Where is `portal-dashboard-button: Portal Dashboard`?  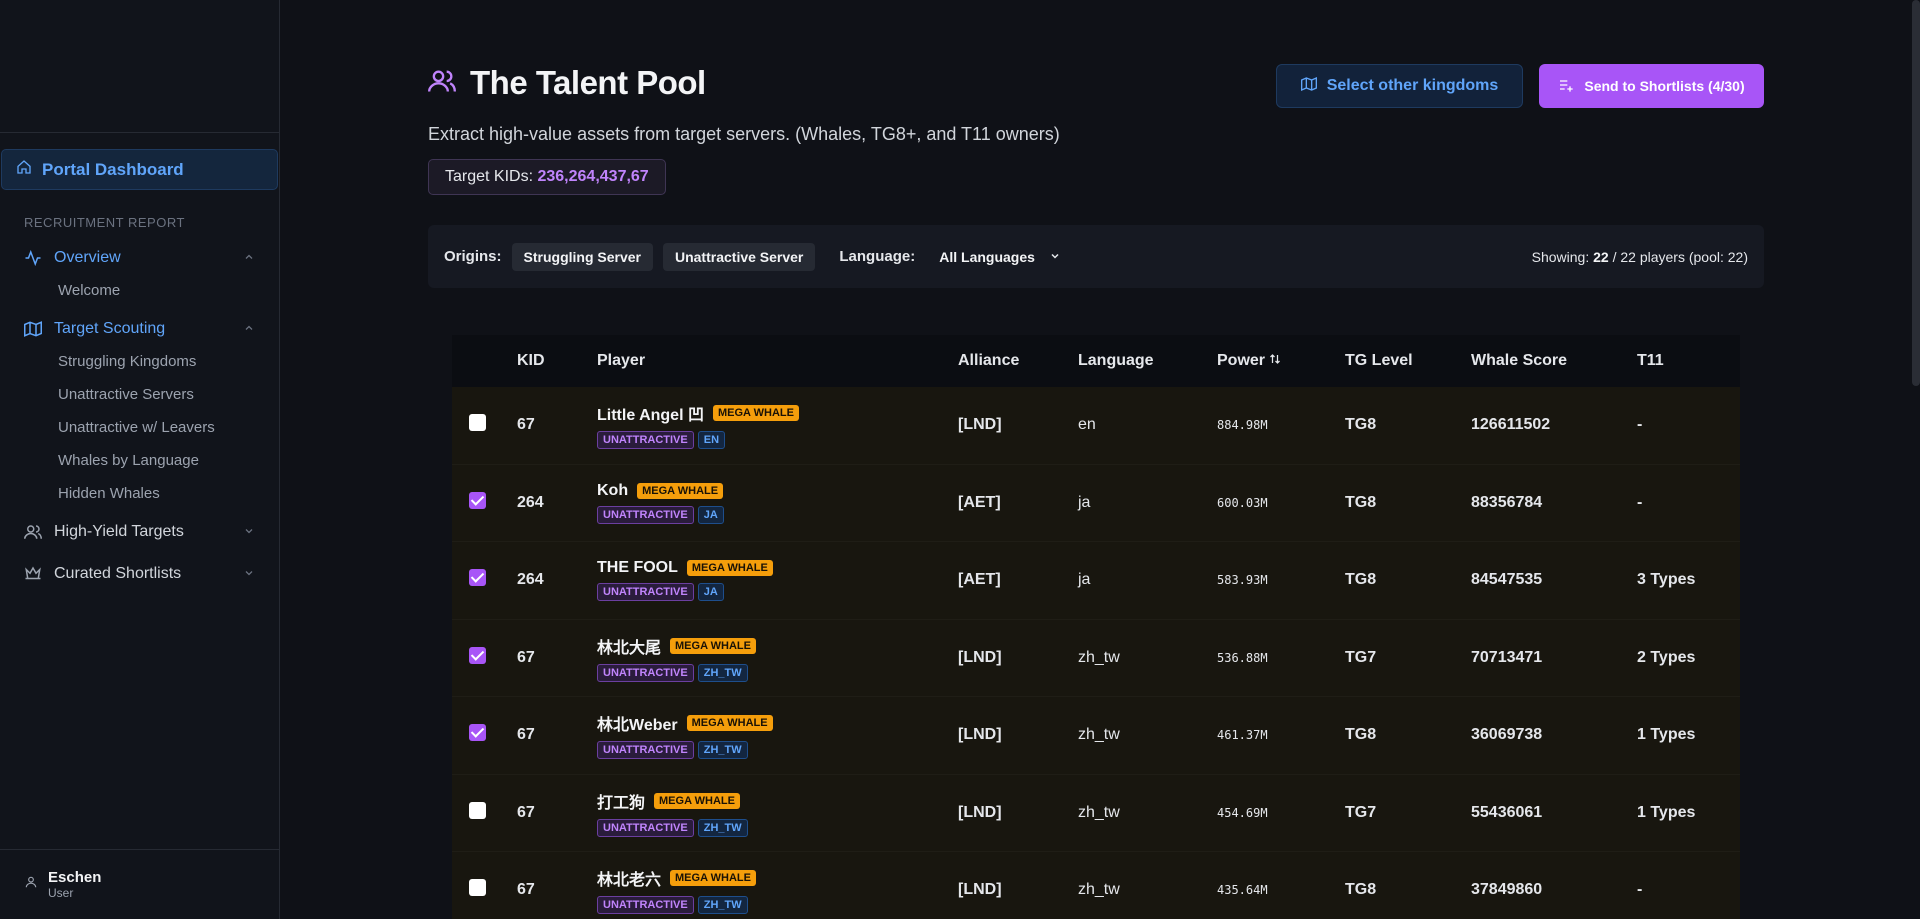 portal-dashboard-button: Portal Dashboard is located at coordinates (139, 169).